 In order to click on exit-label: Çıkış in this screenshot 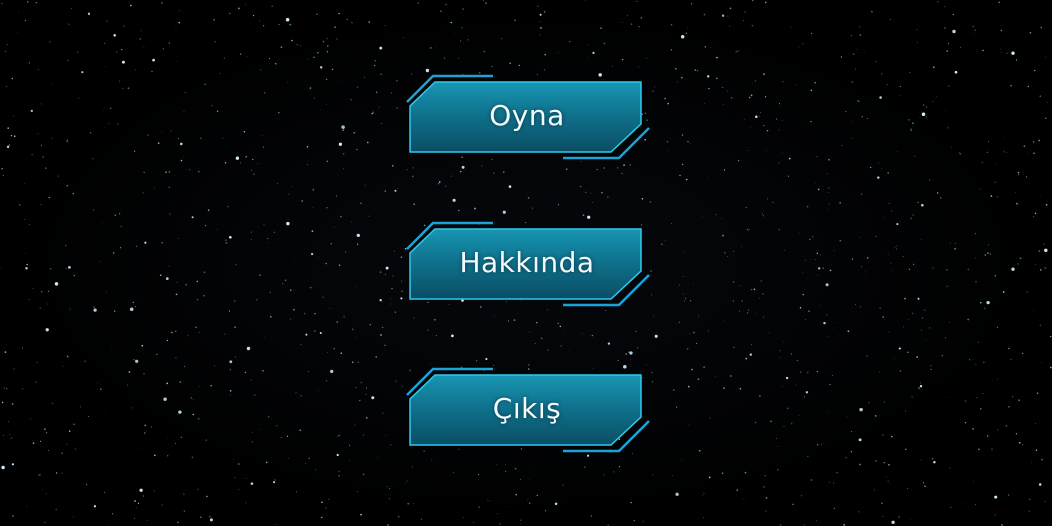, I will do `click(527, 408)`.